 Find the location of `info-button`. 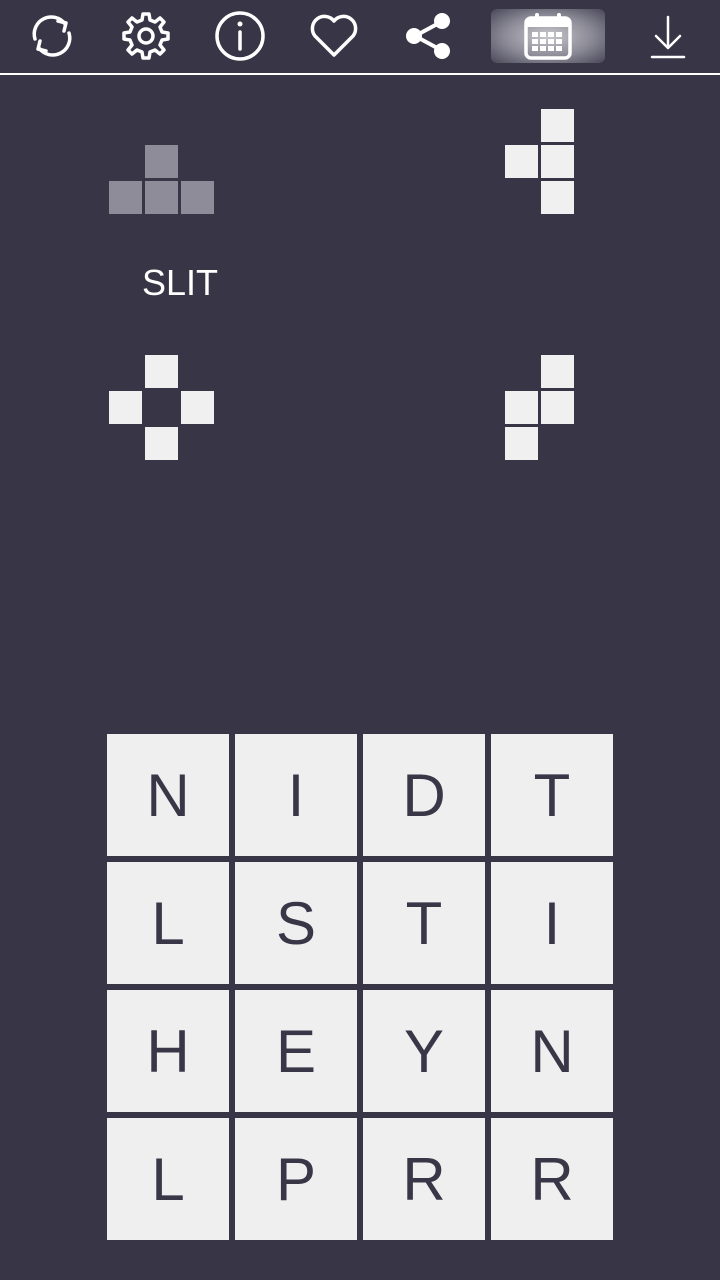

info-button is located at coordinates (240, 36).